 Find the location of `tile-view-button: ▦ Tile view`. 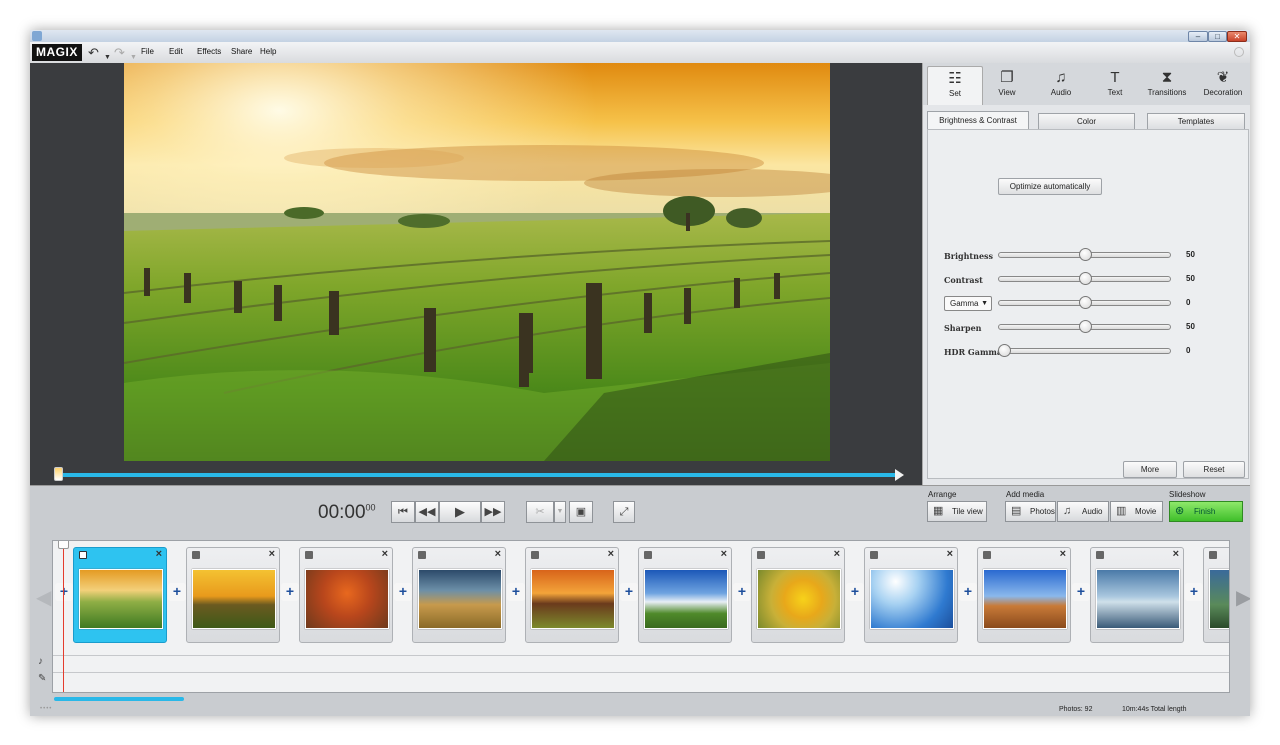

tile-view-button: ▦ Tile view is located at coordinates (957, 511).